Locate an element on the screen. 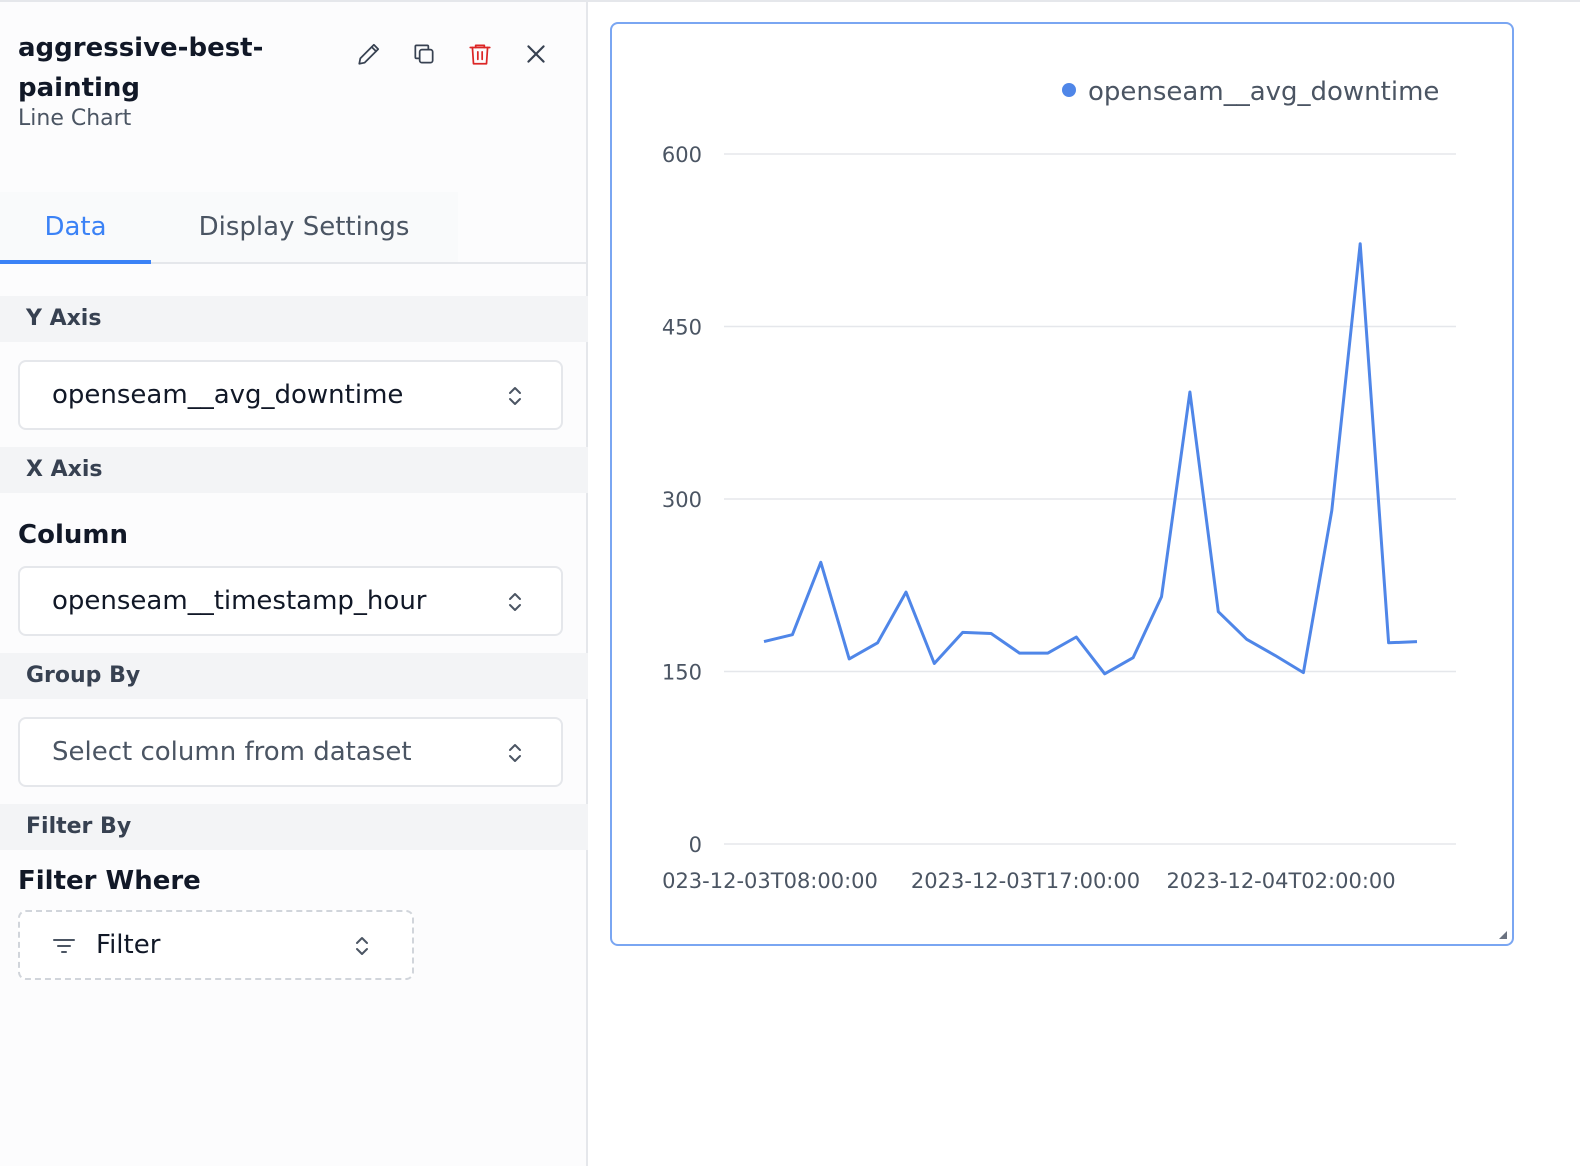  y-tick-label: 0 is located at coordinates (695, 845).